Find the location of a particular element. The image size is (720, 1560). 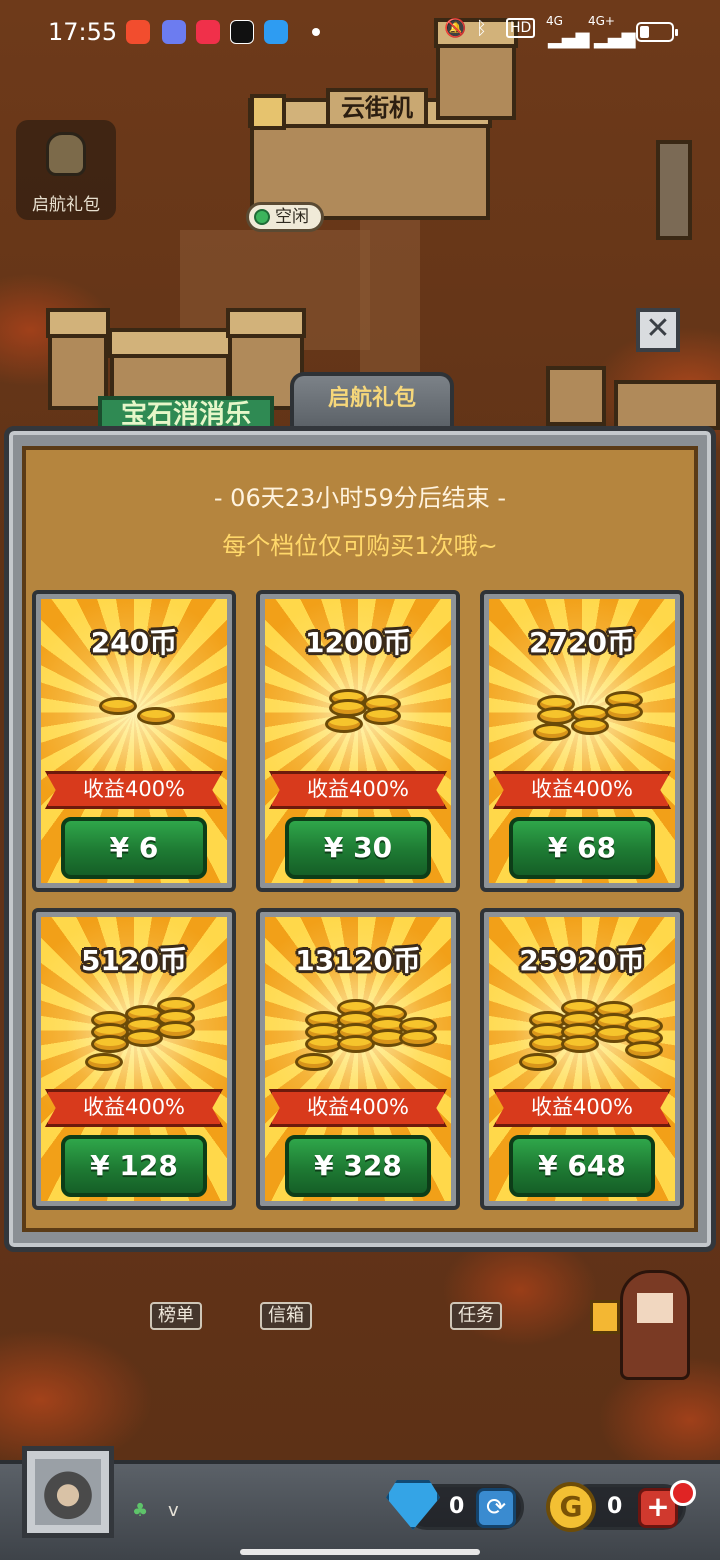

barmaid-character is located at coordinates (655, 1325).